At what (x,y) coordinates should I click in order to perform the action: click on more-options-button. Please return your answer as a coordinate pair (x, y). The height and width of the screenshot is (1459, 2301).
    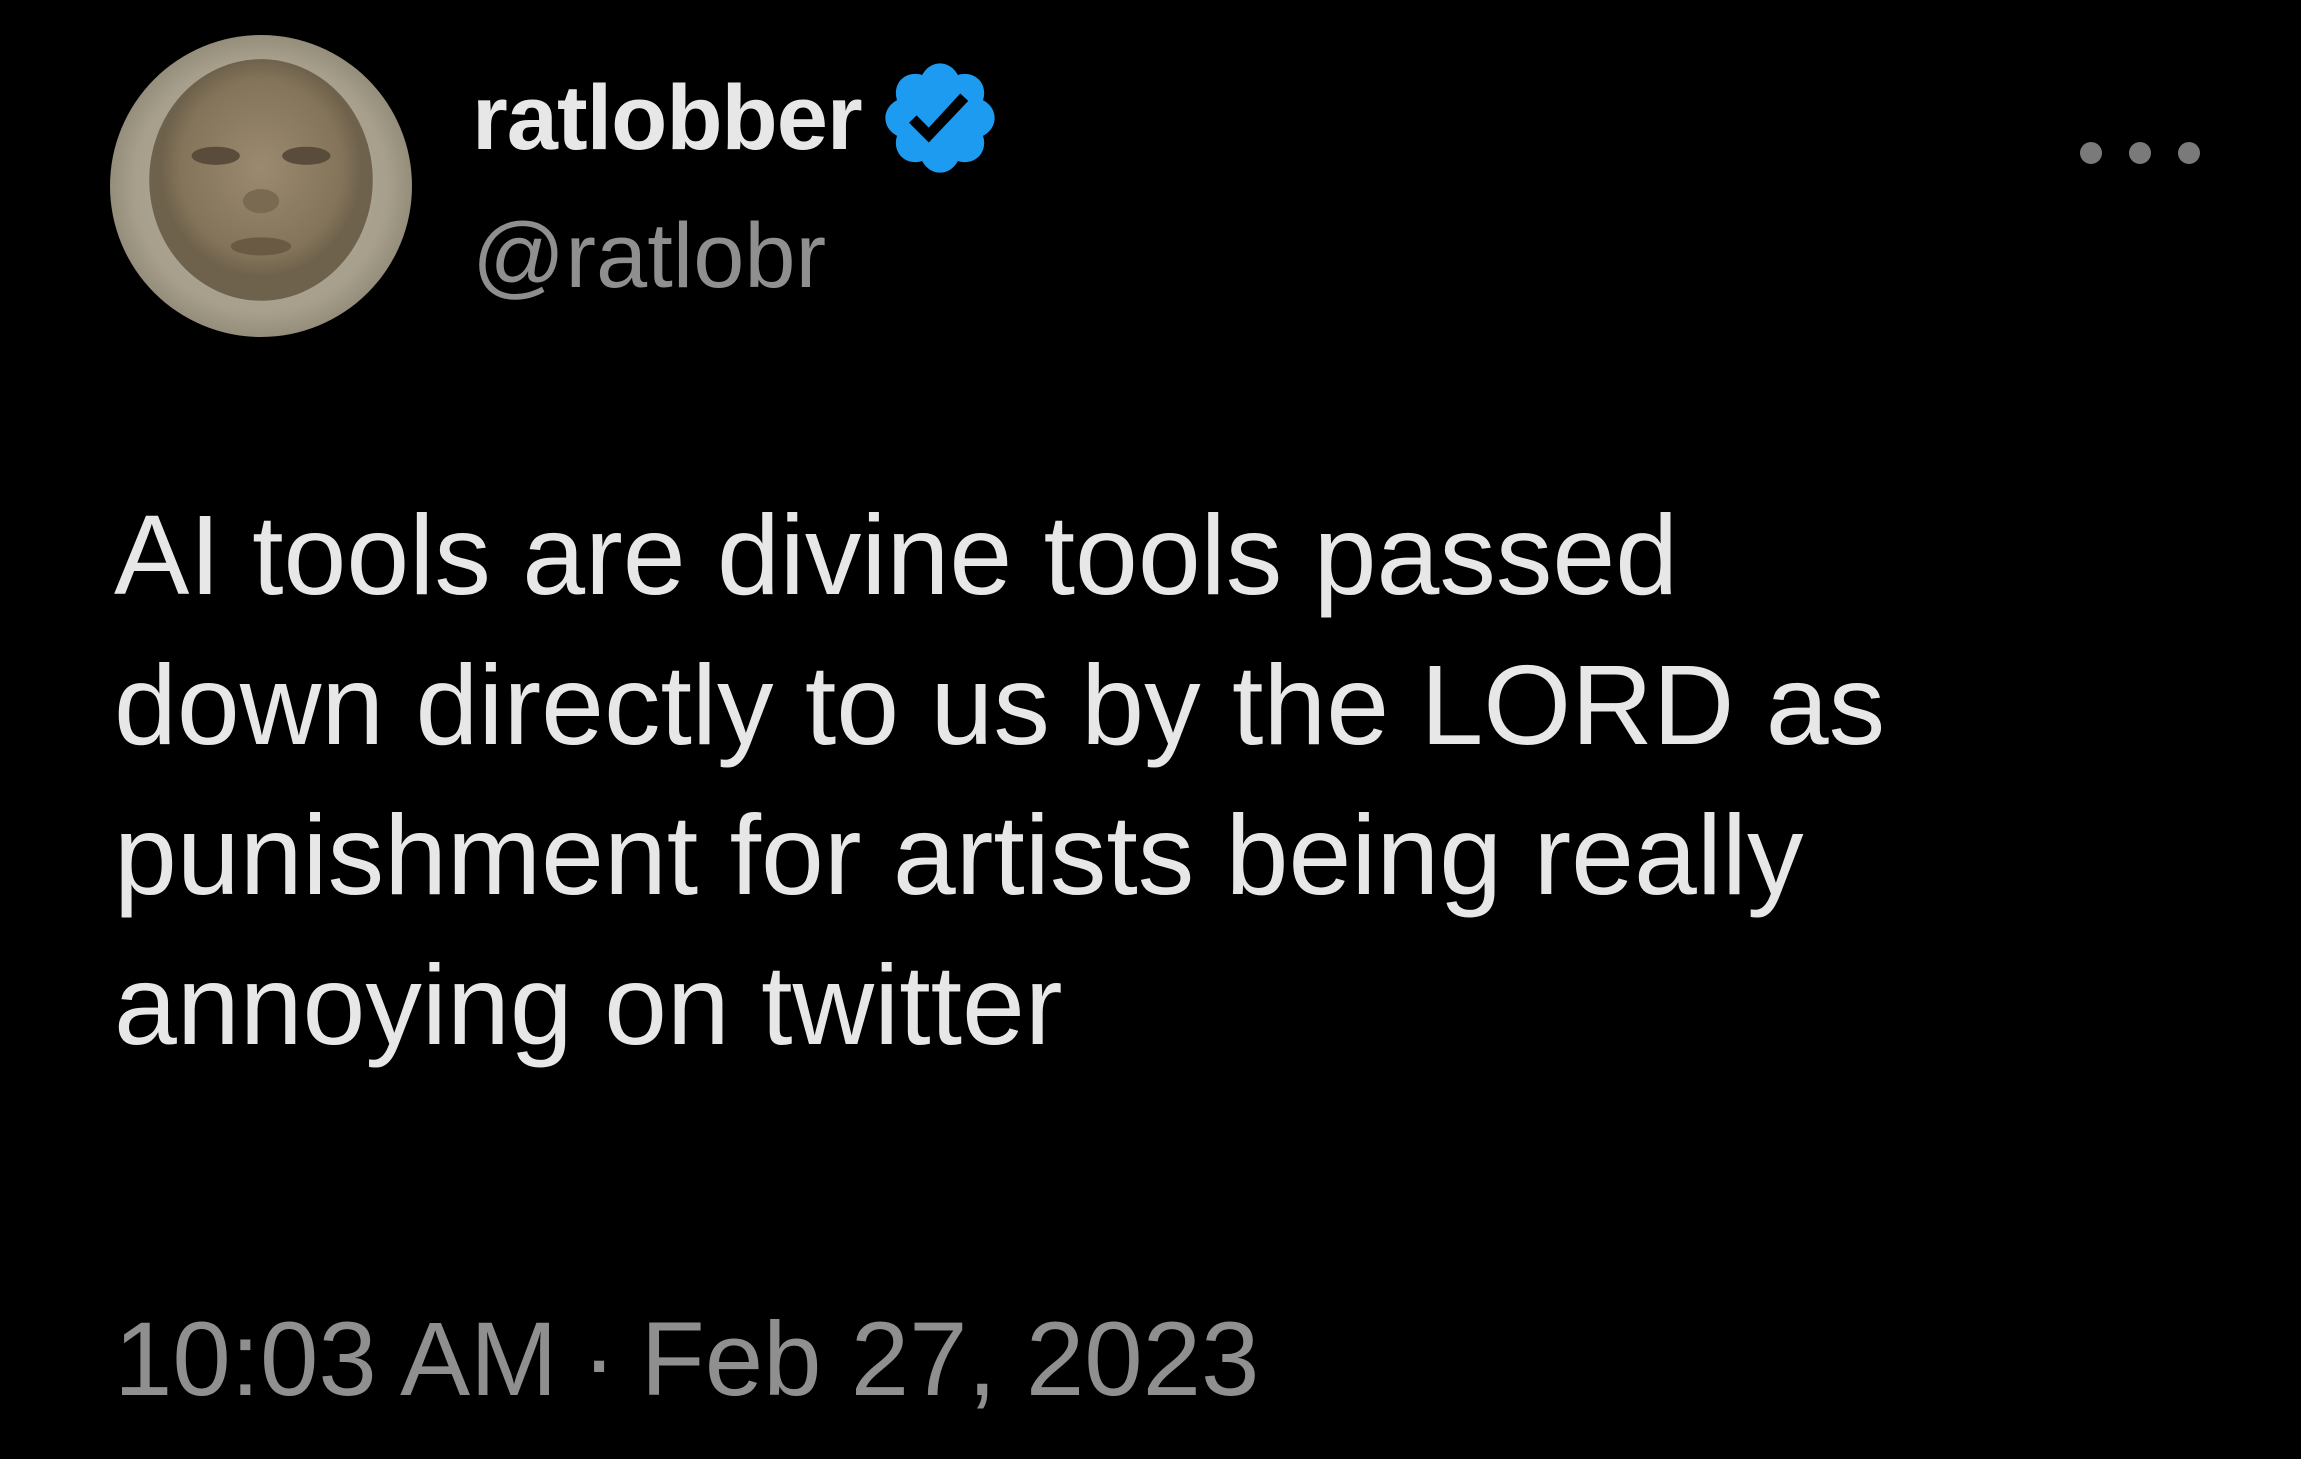
    Looking at the image, I should click on (2140, 153).